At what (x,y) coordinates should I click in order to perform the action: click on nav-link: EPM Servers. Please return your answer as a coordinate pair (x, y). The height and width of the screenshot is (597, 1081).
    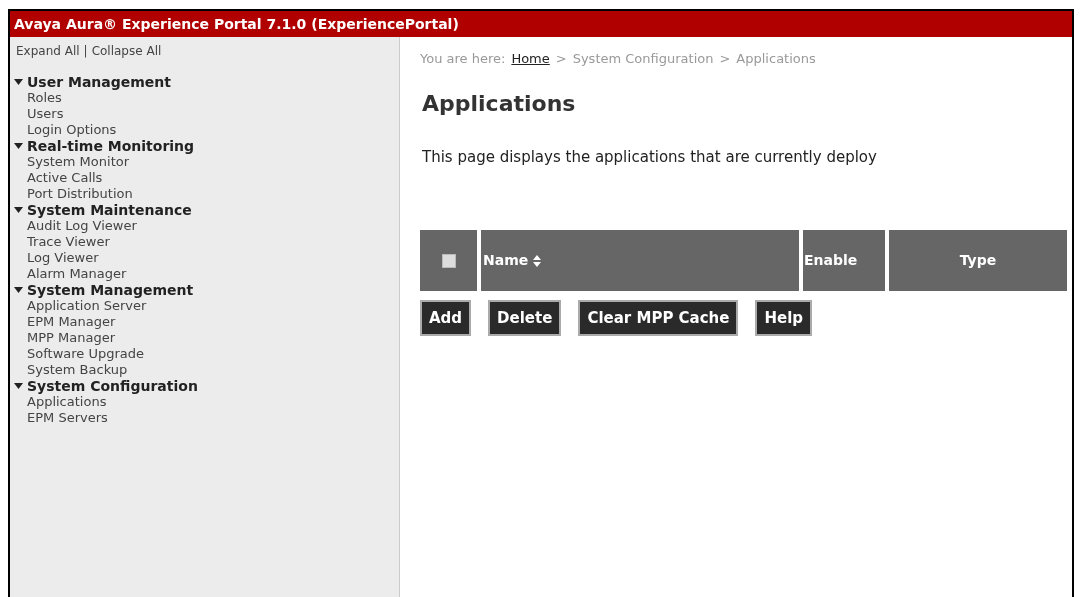
    Looking at the image, I should click on (206, 418).